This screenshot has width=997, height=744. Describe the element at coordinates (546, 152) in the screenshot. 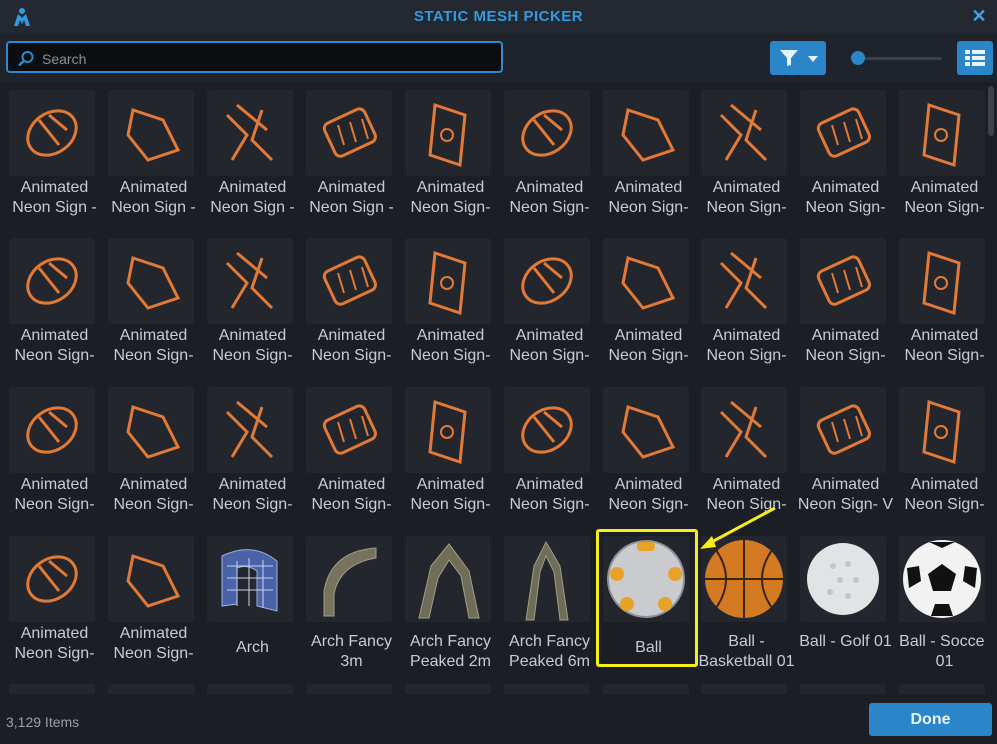

I see `mesh-tile: Animated Neon Sign- Baby` at that location.